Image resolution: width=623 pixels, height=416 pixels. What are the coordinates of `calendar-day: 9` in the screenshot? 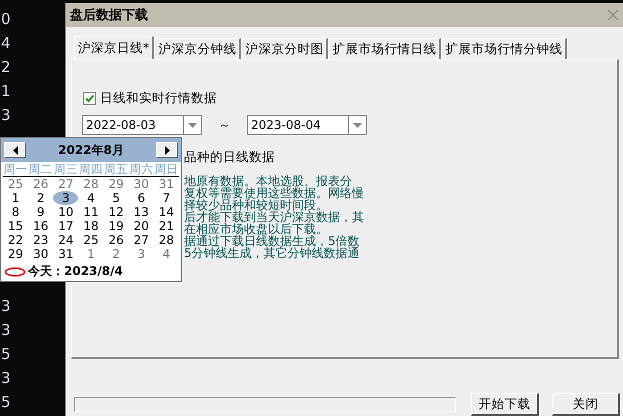 It's located at (41, 212).